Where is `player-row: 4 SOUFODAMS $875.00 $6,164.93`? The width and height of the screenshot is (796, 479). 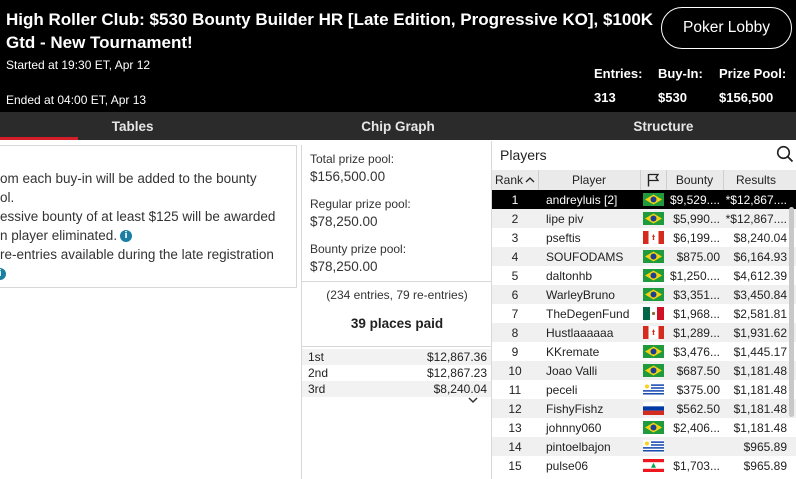 player-row: 4 SOUFODAMS $875.00 $6,164.93 is located at coordinates (644, 256).